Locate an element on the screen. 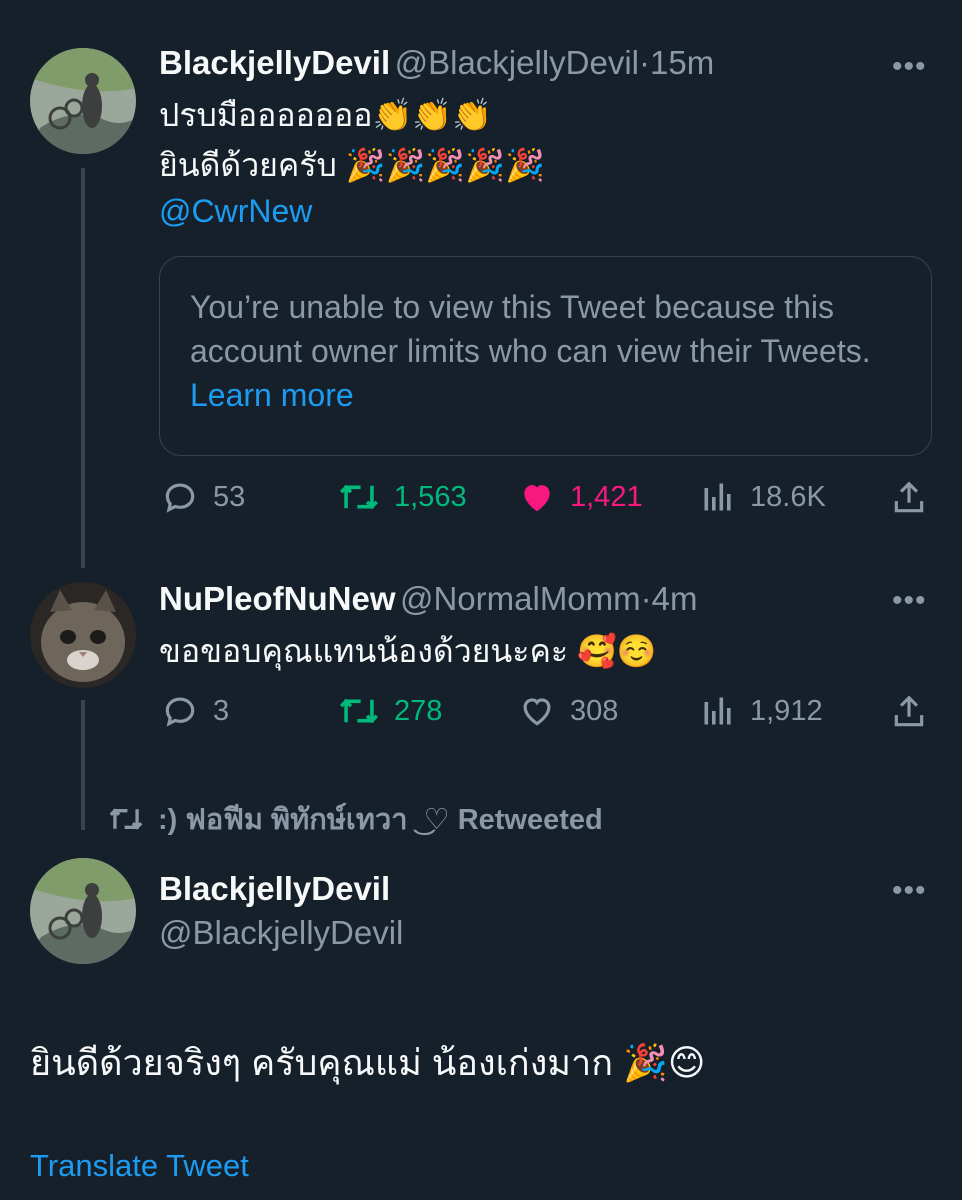 This screenshot has width=962, height=1200. heart-outline-icon is located at coordinates (537, 712).